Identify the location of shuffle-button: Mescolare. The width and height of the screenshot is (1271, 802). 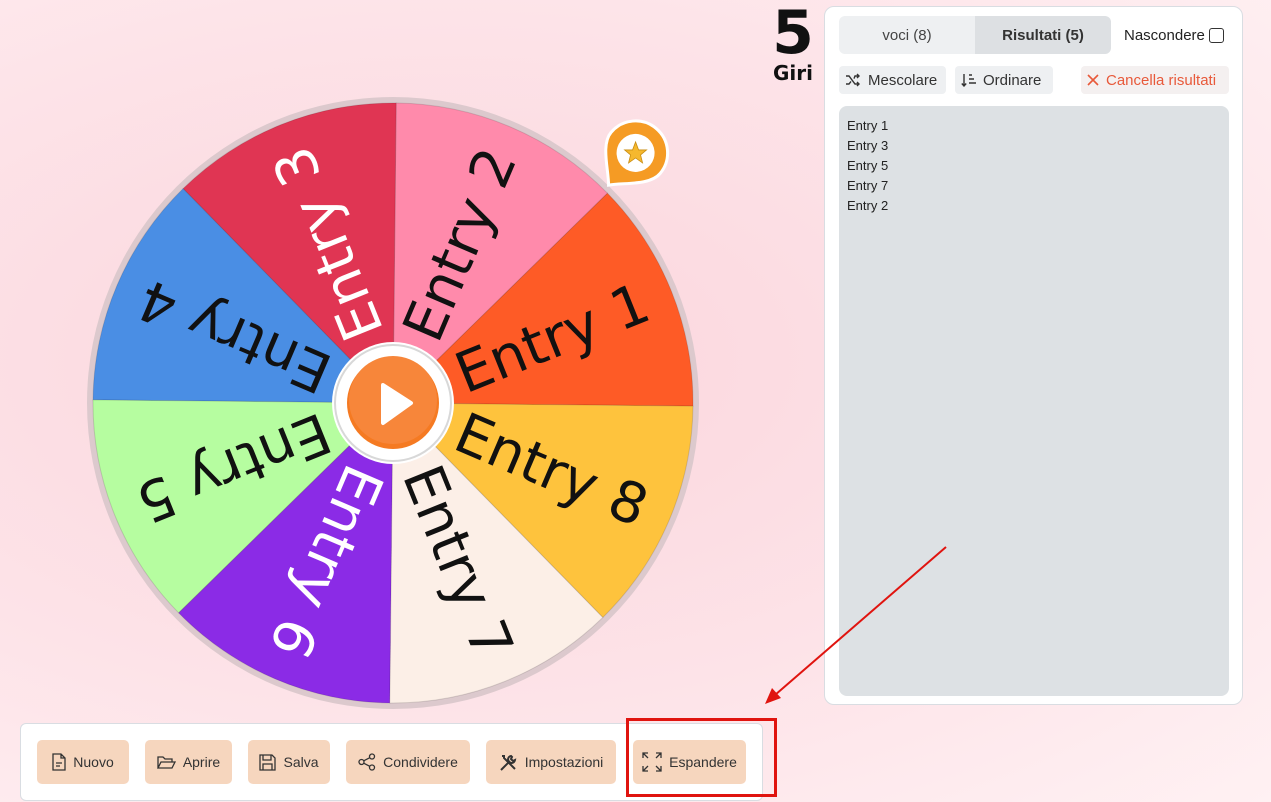
(892, 80).